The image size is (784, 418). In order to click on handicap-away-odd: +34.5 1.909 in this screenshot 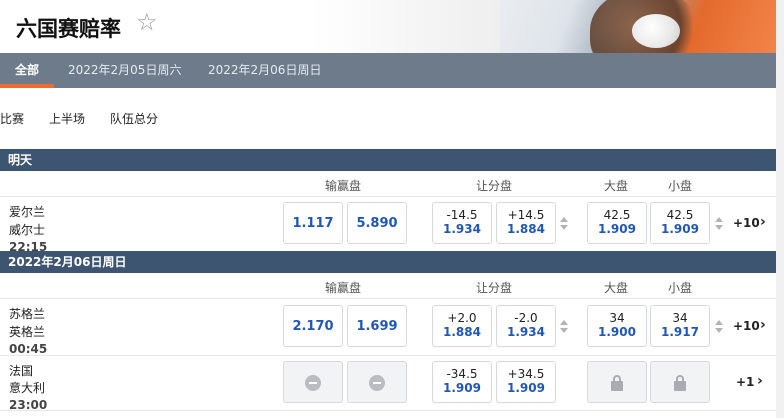, I will do `click(526, 382)`.